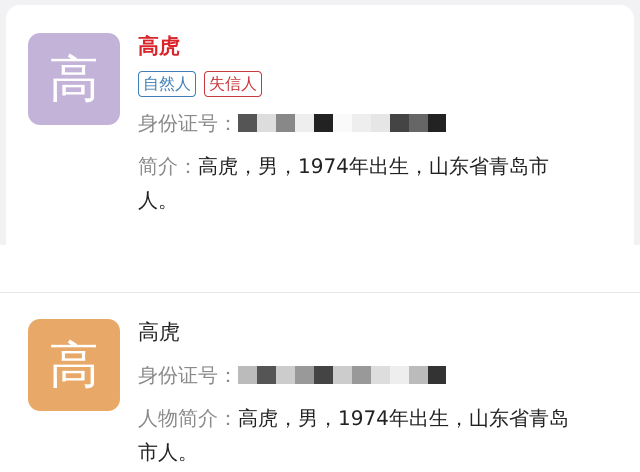 Image resolution: width=640 pixels, height=472 pixels. What do you see at coordinates (167, 84) in the screenshot?
I see `tag: 自然人` at bounding box center [167, 84].